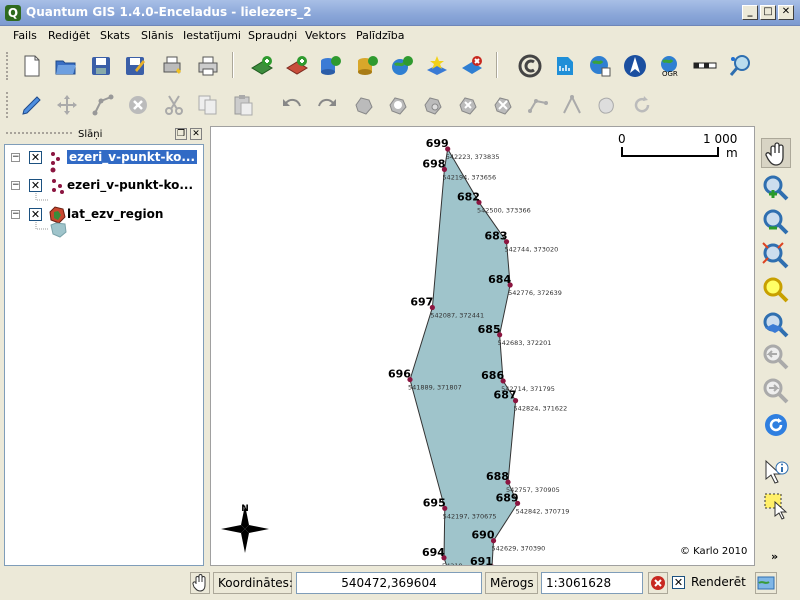 The width and height of the screenshot is (800, 600). What do you see at coordinates (732, 153) in the screenshot?
I see `scale-bar-unit: m` at bounding box center [732, 153].